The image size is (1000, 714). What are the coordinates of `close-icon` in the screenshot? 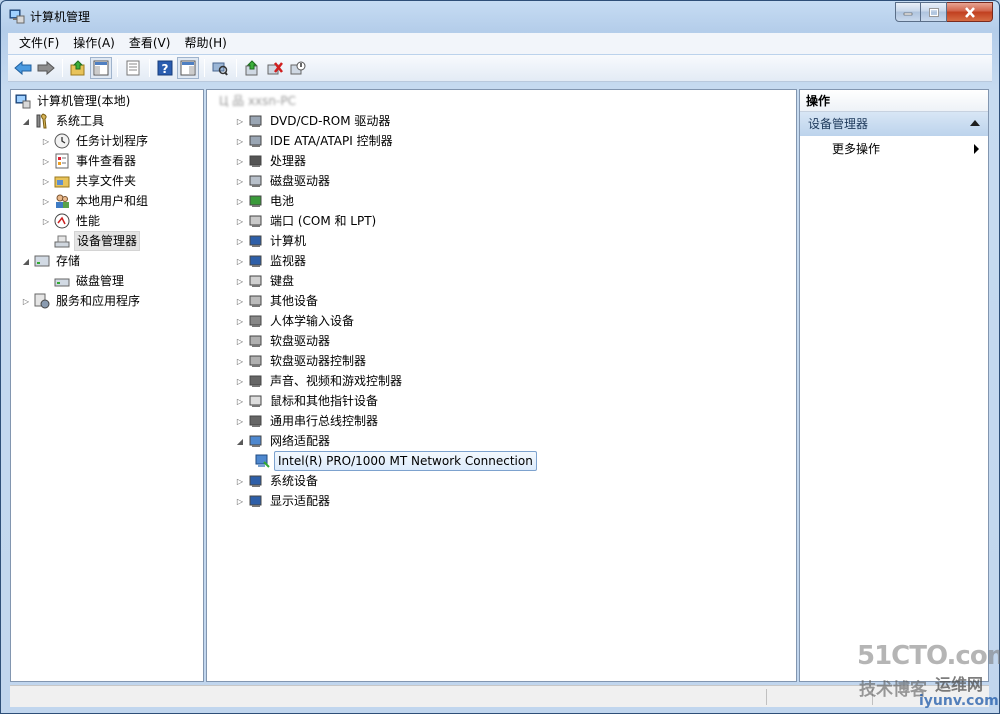 It's located at (969, 12).